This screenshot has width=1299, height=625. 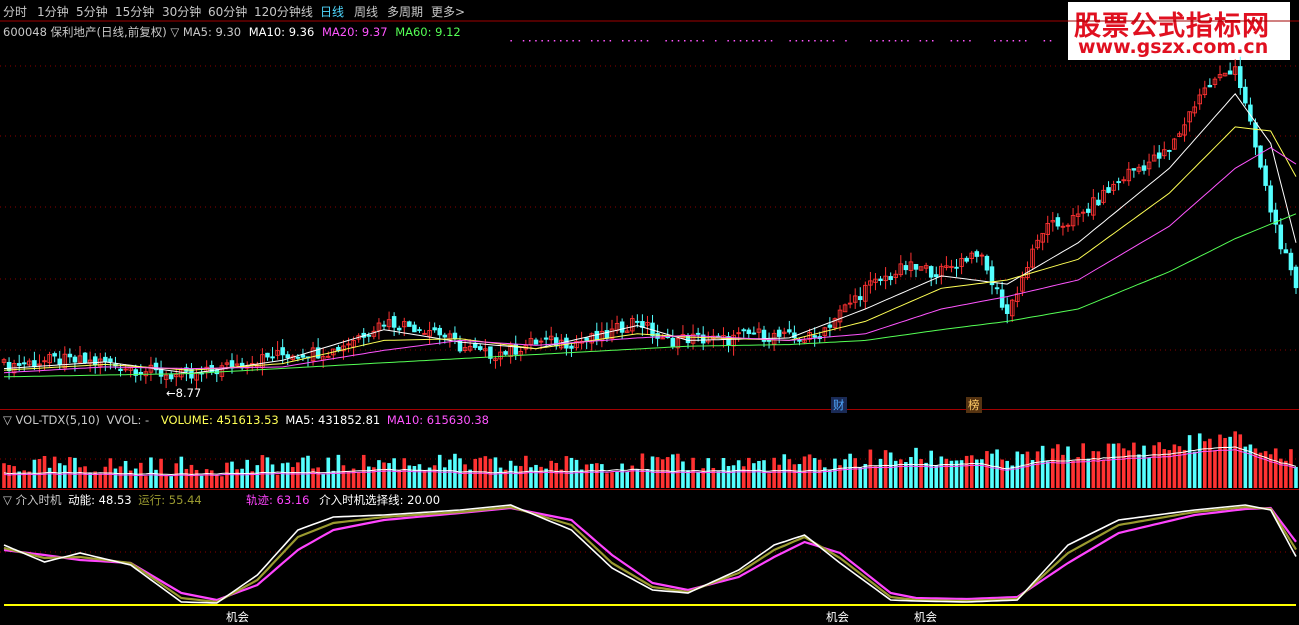 I want to click on timing-title: ▽ 介入时机, so click(x=32, y=500).